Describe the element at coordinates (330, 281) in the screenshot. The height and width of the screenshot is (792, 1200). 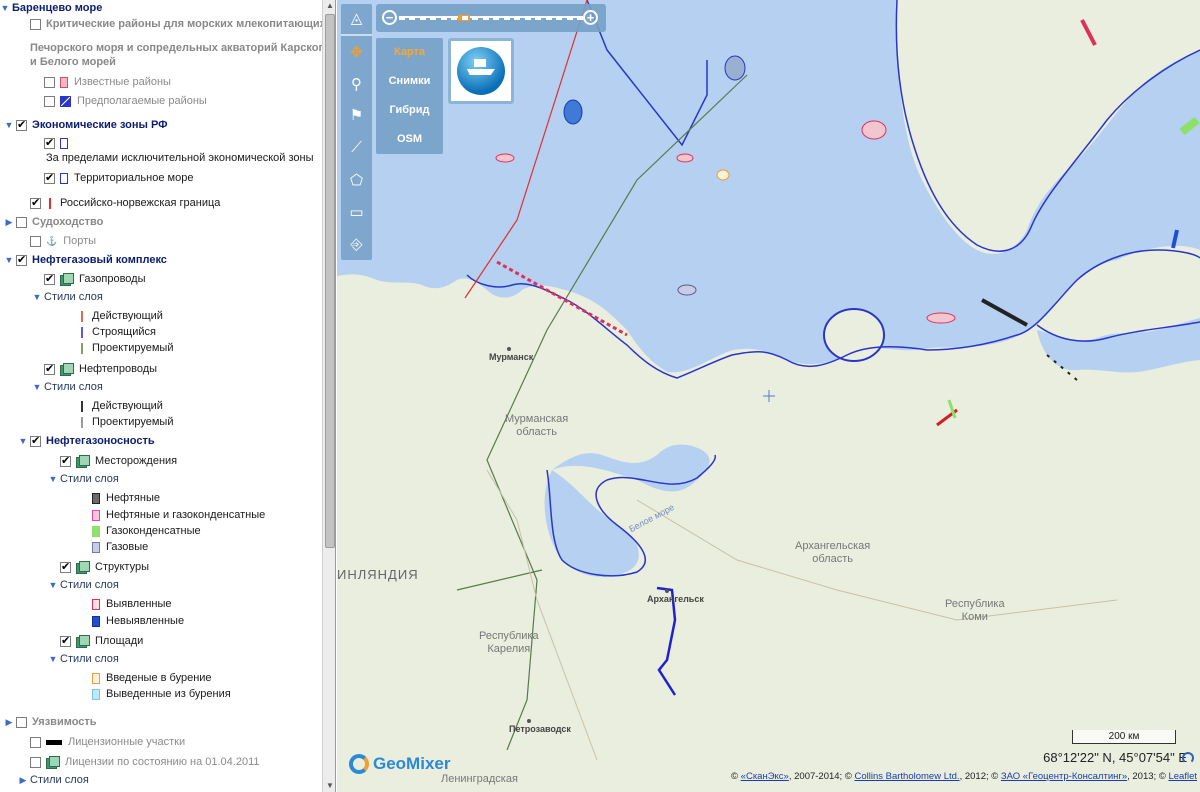
I see `scroll-thumb` at that location.